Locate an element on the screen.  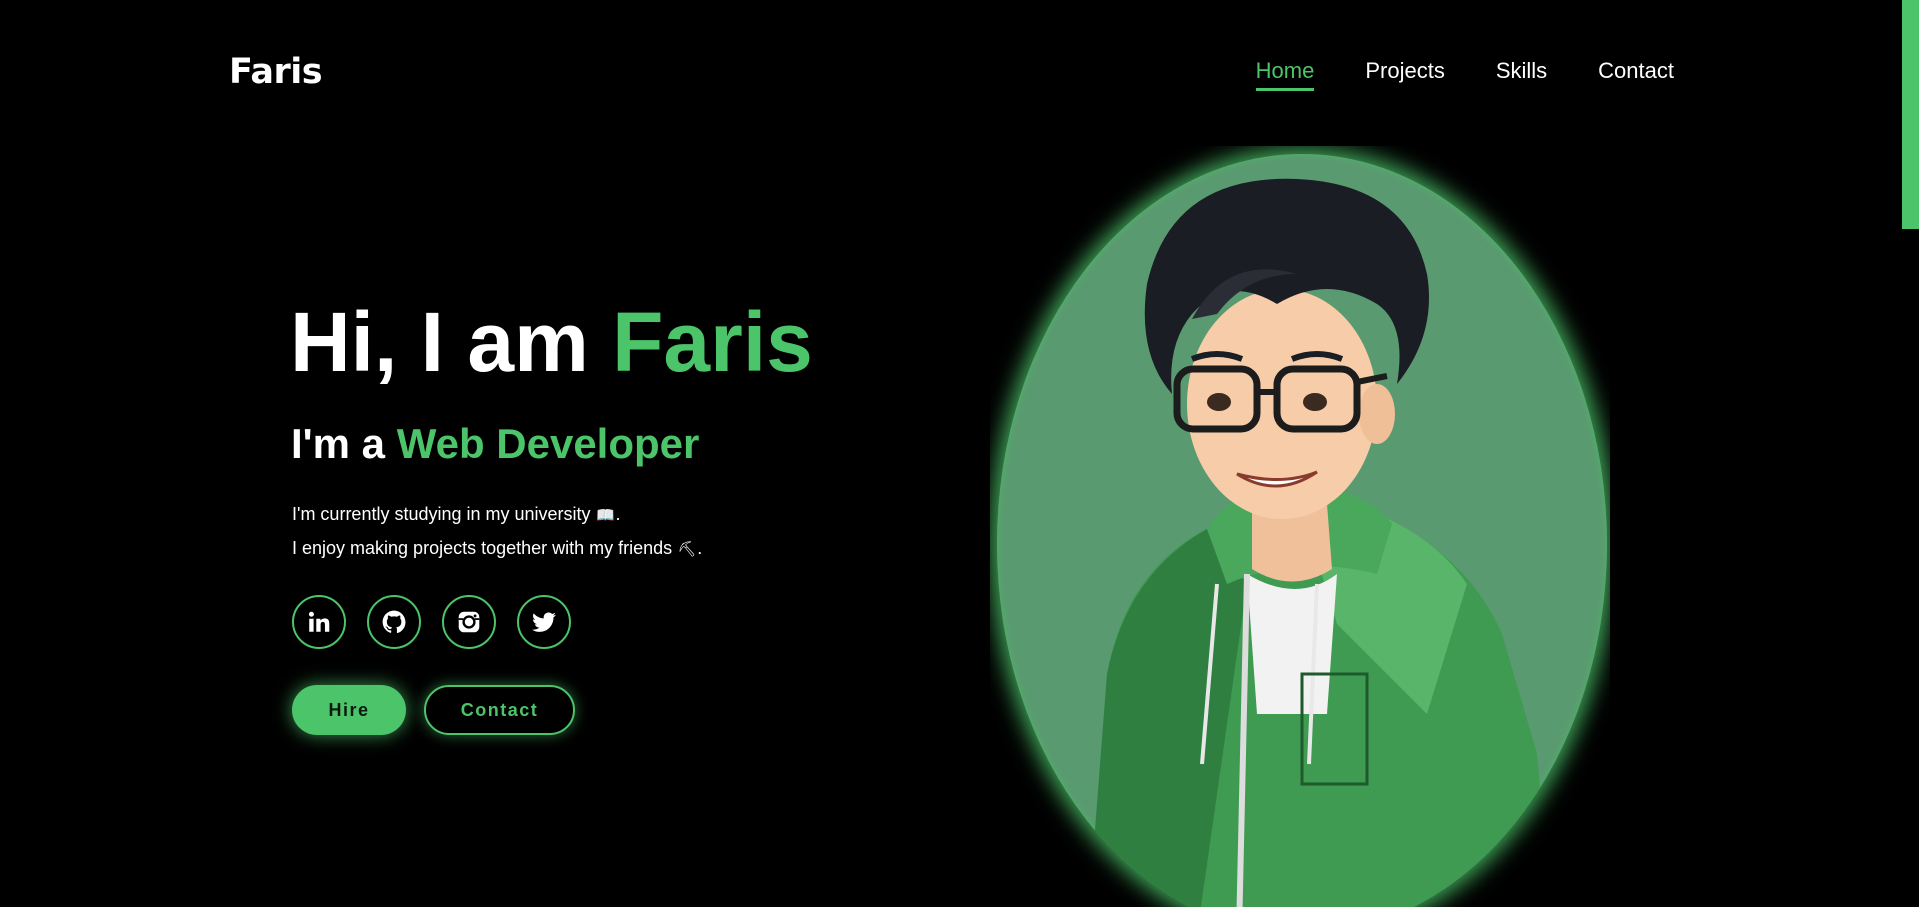
instagram-link is located at coordinates (469, 622).